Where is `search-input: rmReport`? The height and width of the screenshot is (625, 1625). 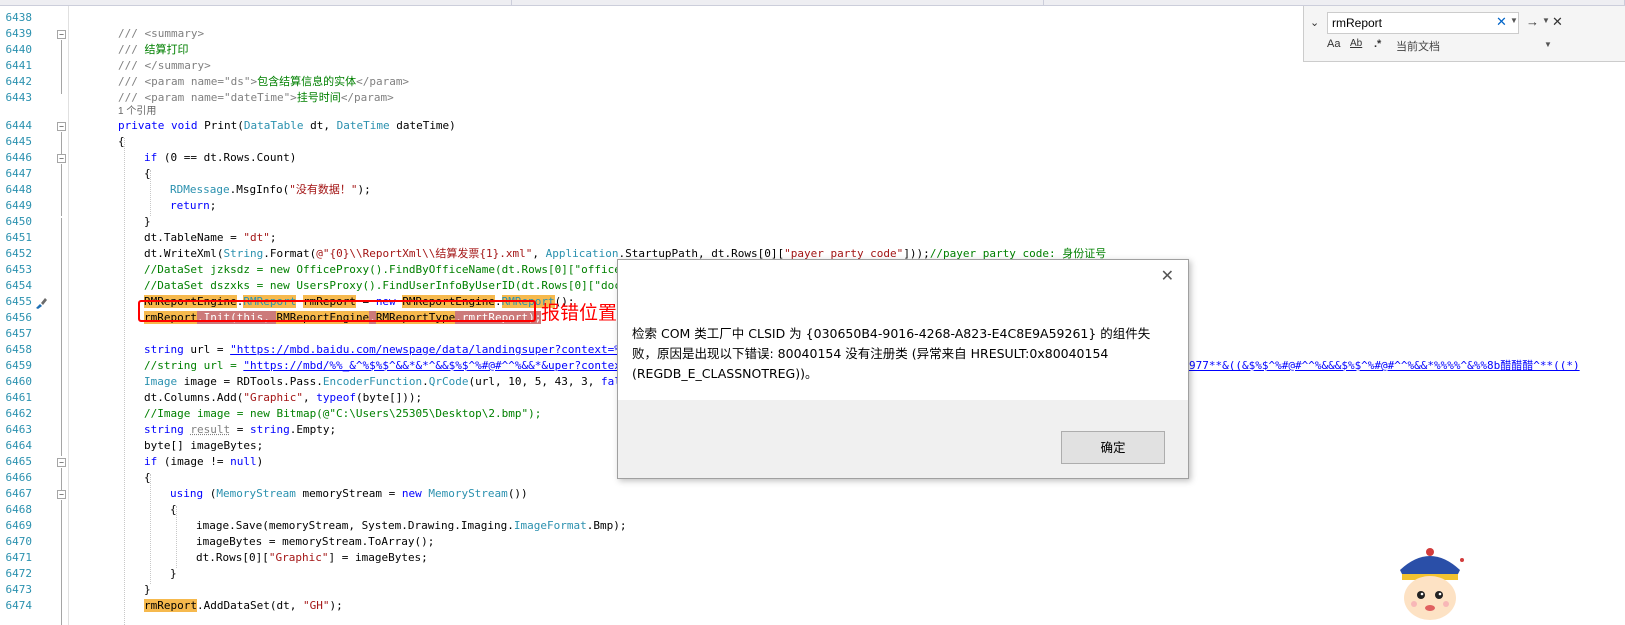 search-input: rmReport is located at coordinates (1423, 23).